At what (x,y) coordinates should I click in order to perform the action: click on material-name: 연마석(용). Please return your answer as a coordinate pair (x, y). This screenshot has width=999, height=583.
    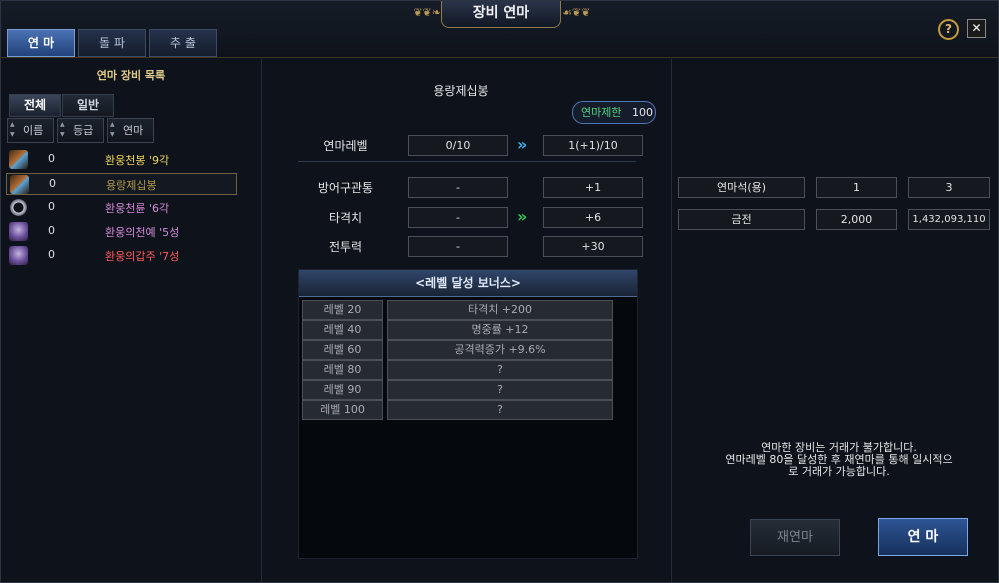
    Looking at the image, I should click on (741, 187).